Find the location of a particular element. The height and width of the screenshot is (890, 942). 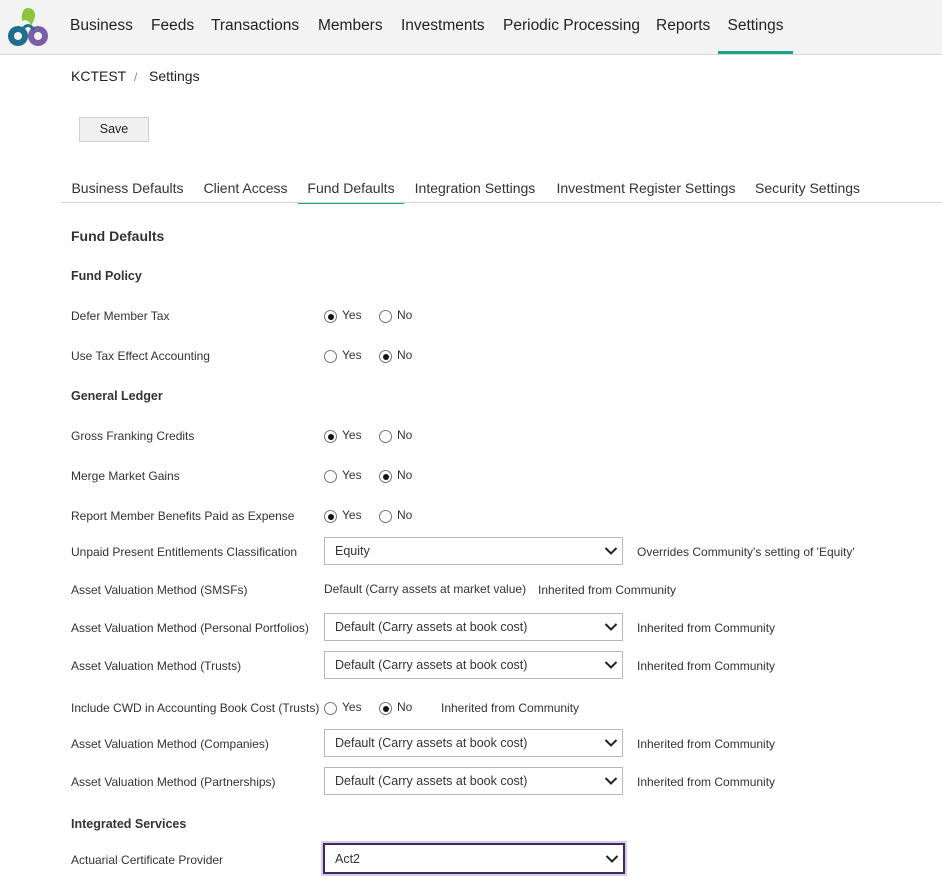

merge-market-gains-no-radio is located at coordinates (385, 476).